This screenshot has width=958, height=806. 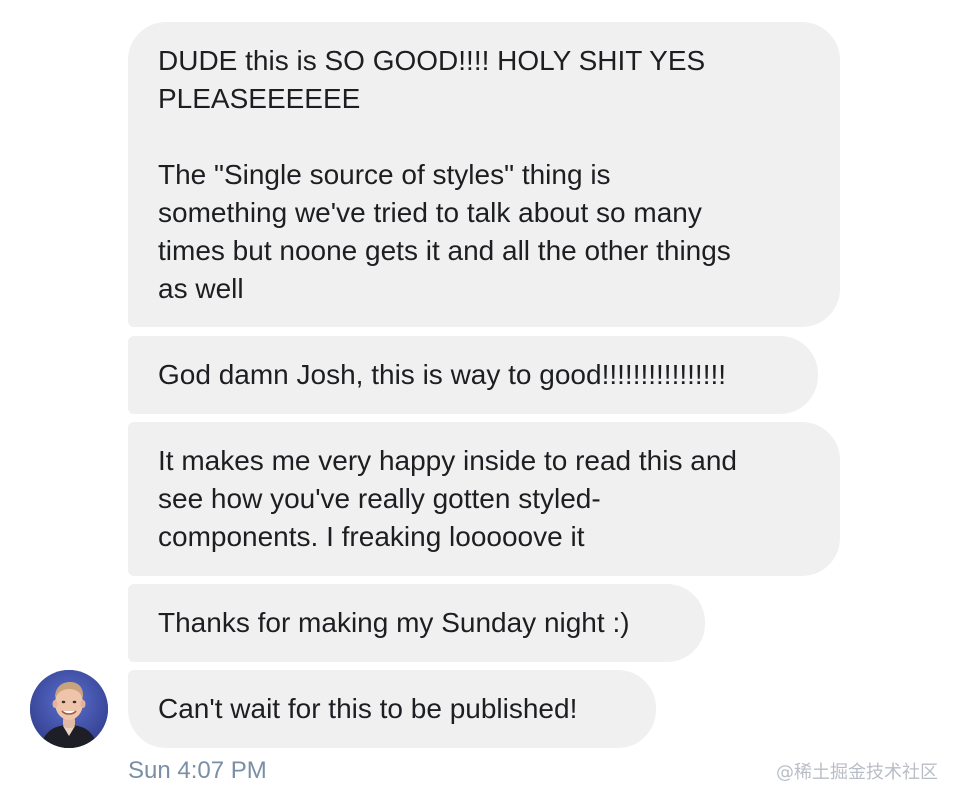 I want to click on message-bubble: Can't wait for this to be published!, so click(x=392, y=709).